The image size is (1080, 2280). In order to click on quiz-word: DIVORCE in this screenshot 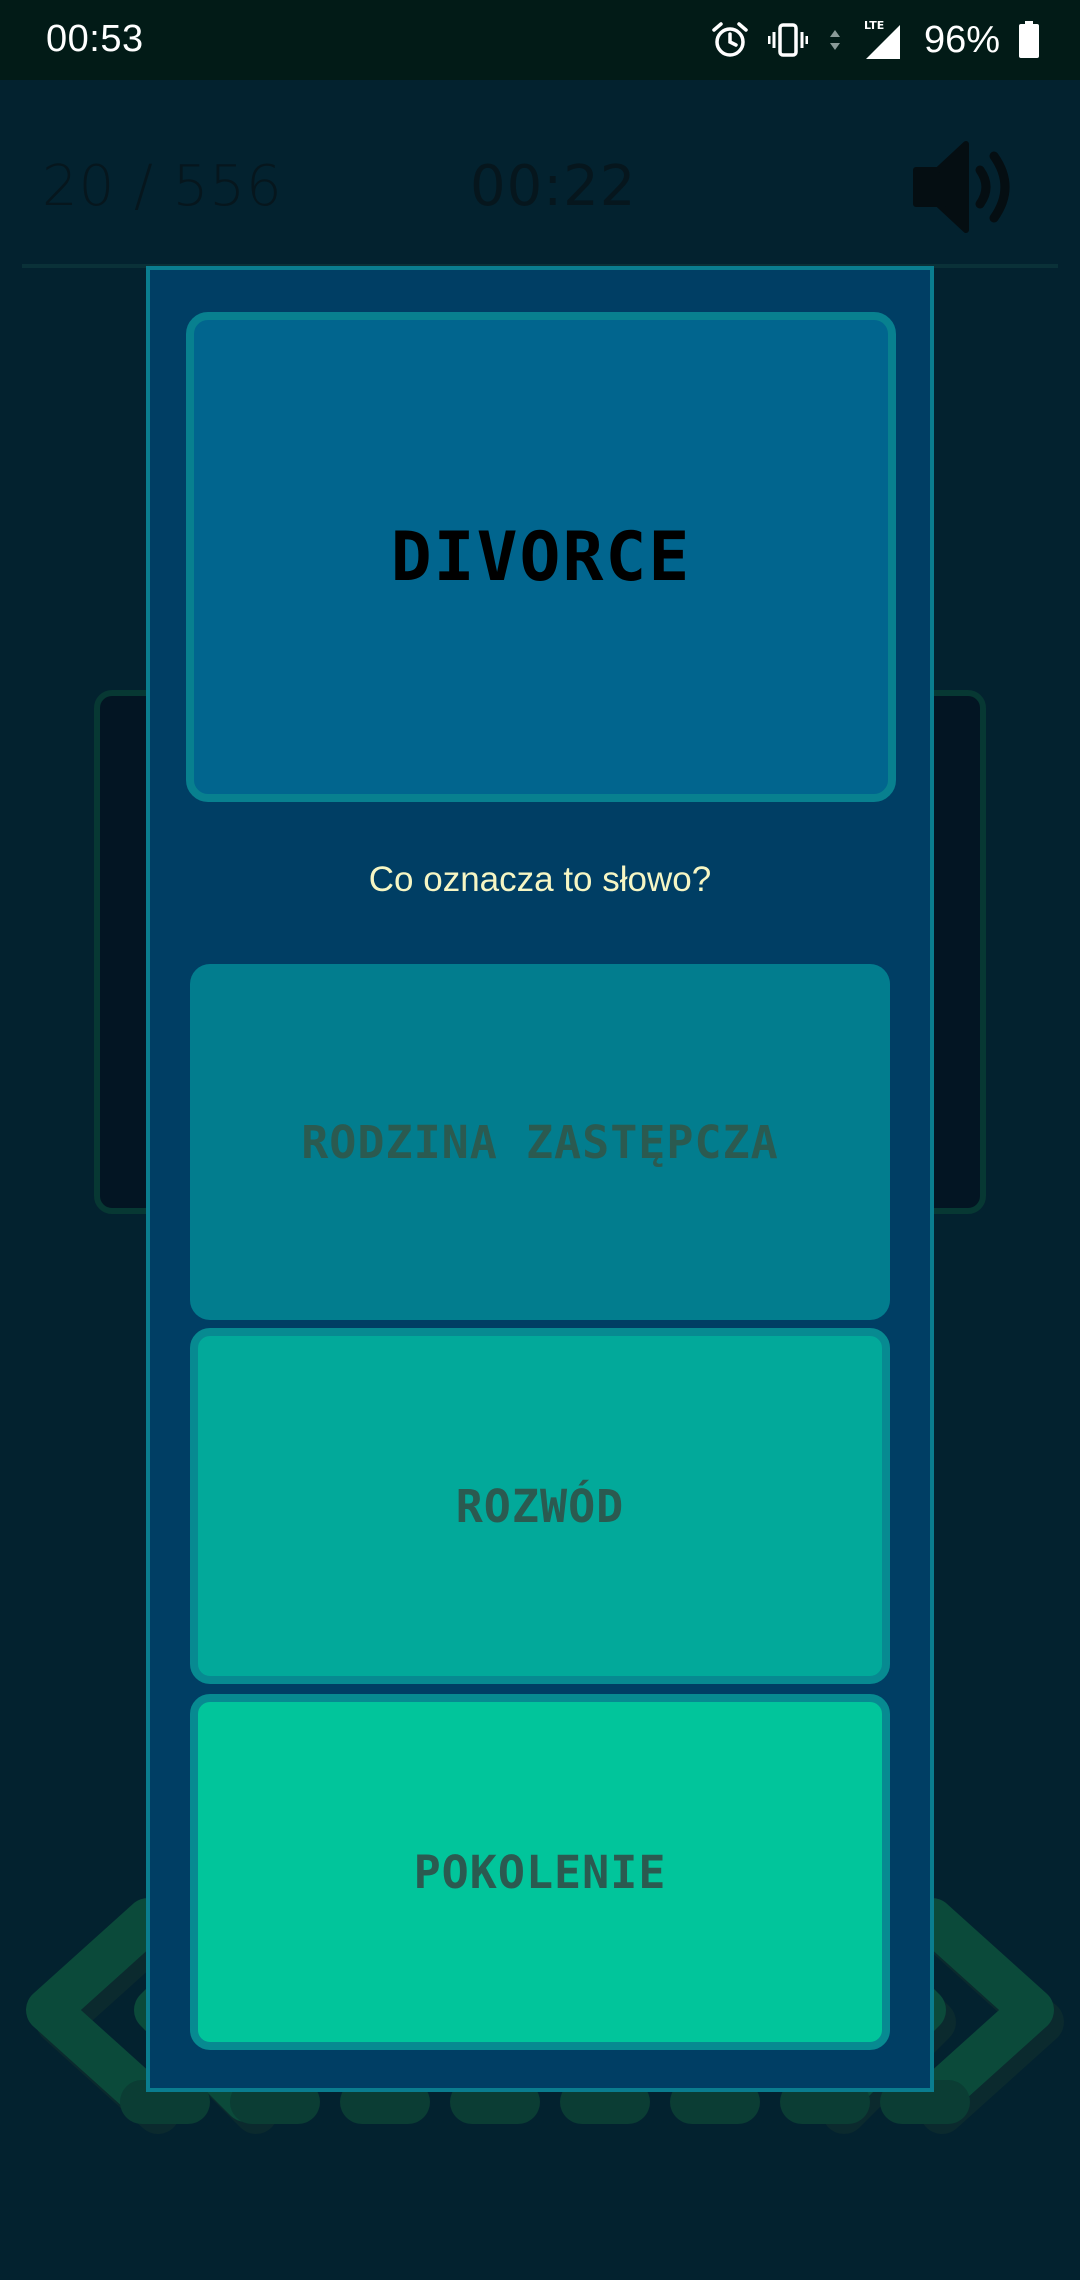, I will do `click(541, 557)`.